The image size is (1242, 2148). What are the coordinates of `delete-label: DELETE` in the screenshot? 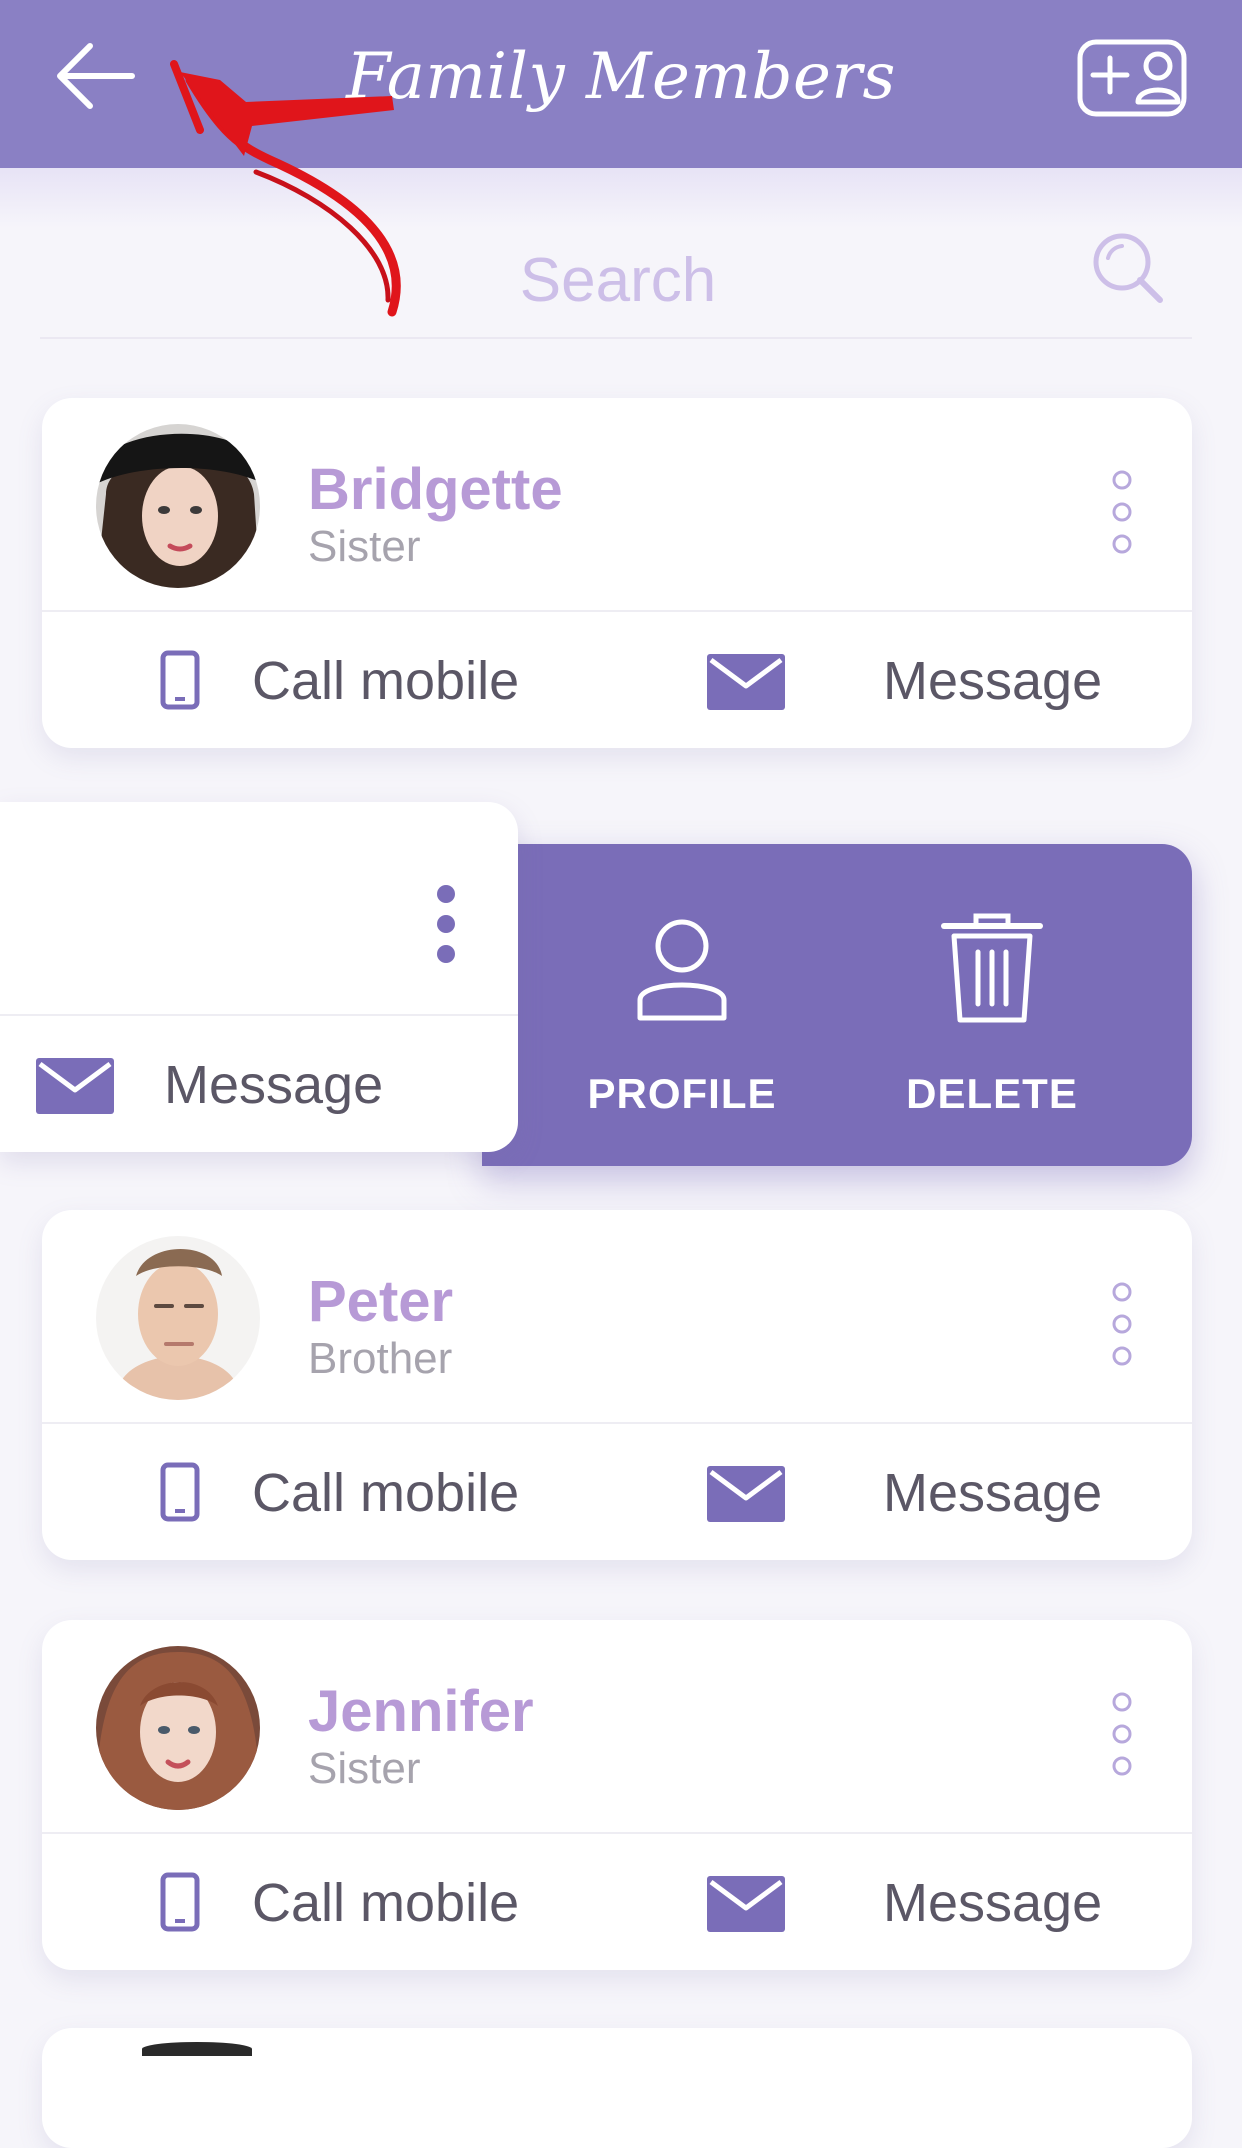 It's located at (992, 1093).